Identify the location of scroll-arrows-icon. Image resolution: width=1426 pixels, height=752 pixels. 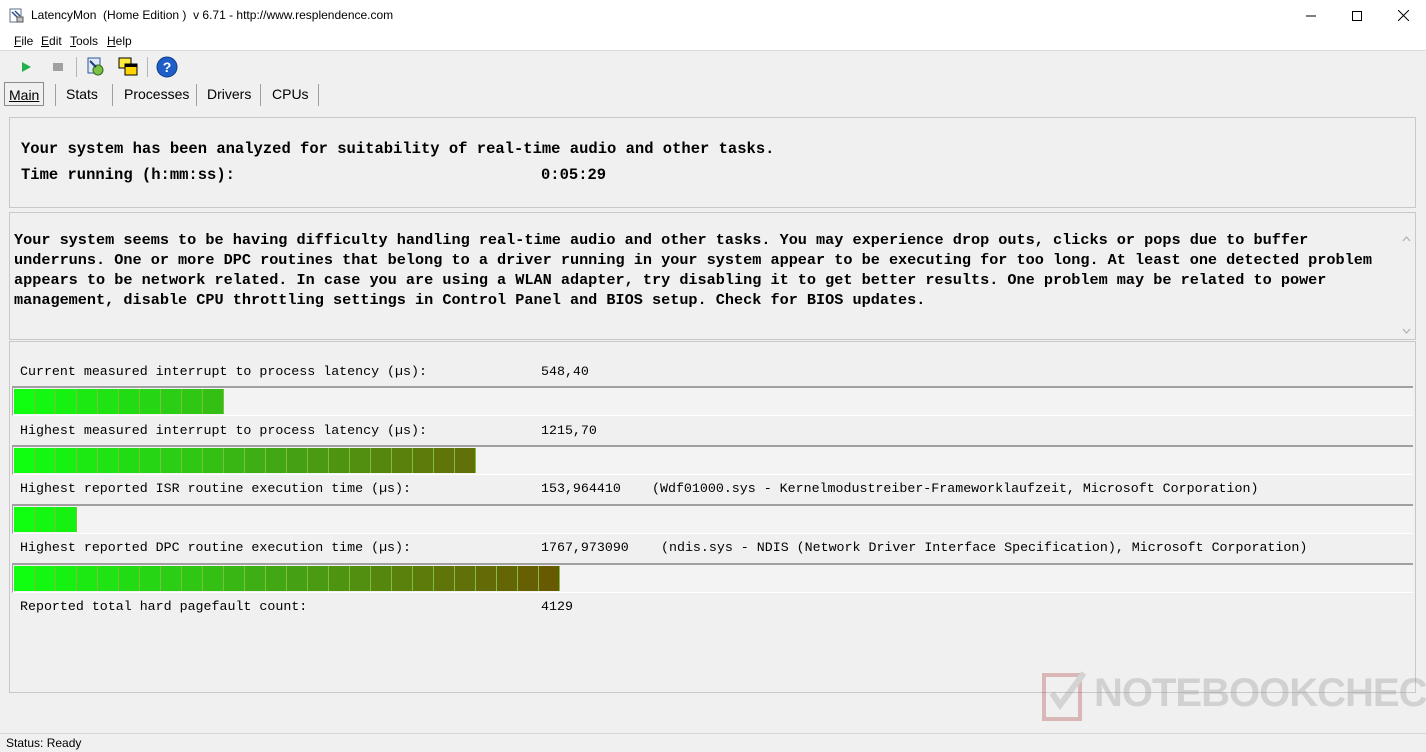
(1406, 285).